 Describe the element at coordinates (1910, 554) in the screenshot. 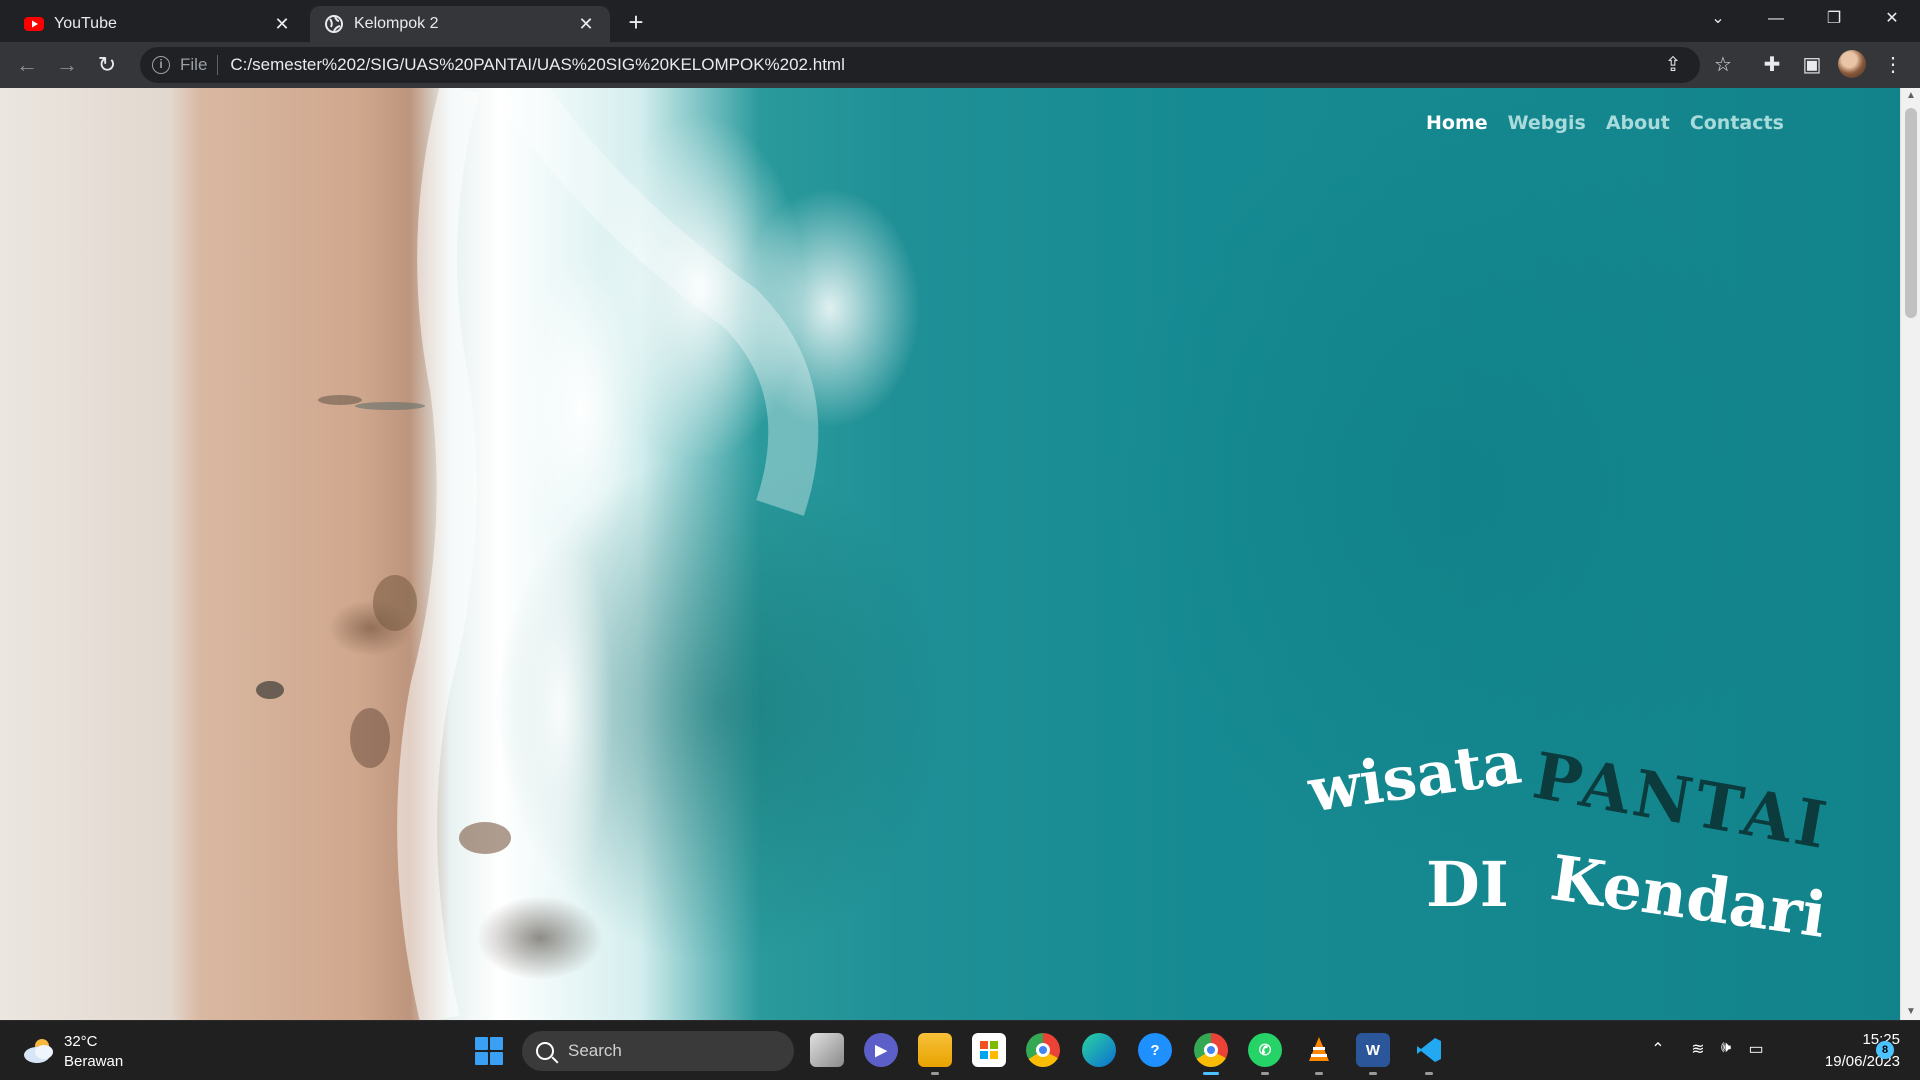

I see `page-scrollbar: ▲ ▼` at that location.